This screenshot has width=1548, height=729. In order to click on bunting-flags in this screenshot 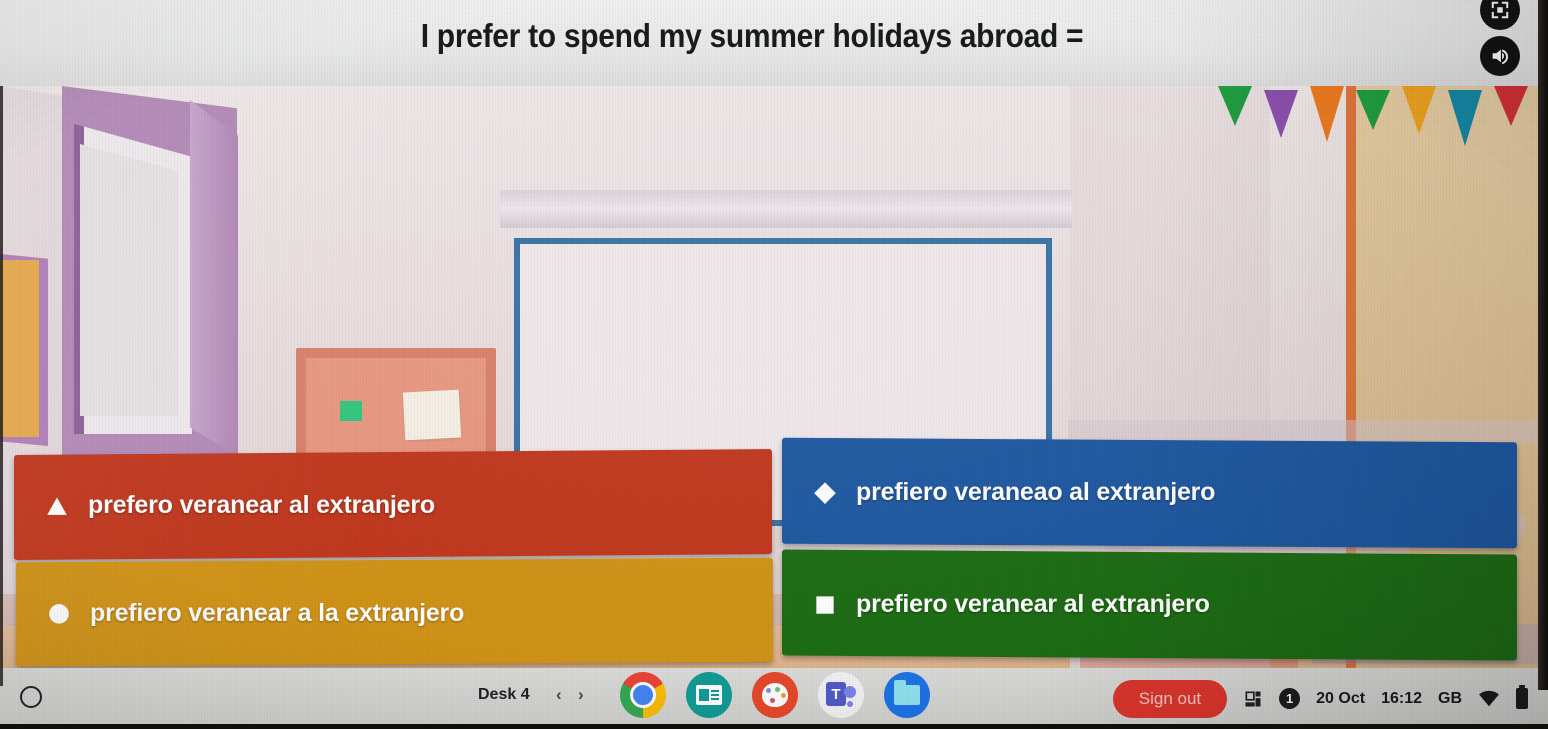, I will do `click(1380, 121)`.